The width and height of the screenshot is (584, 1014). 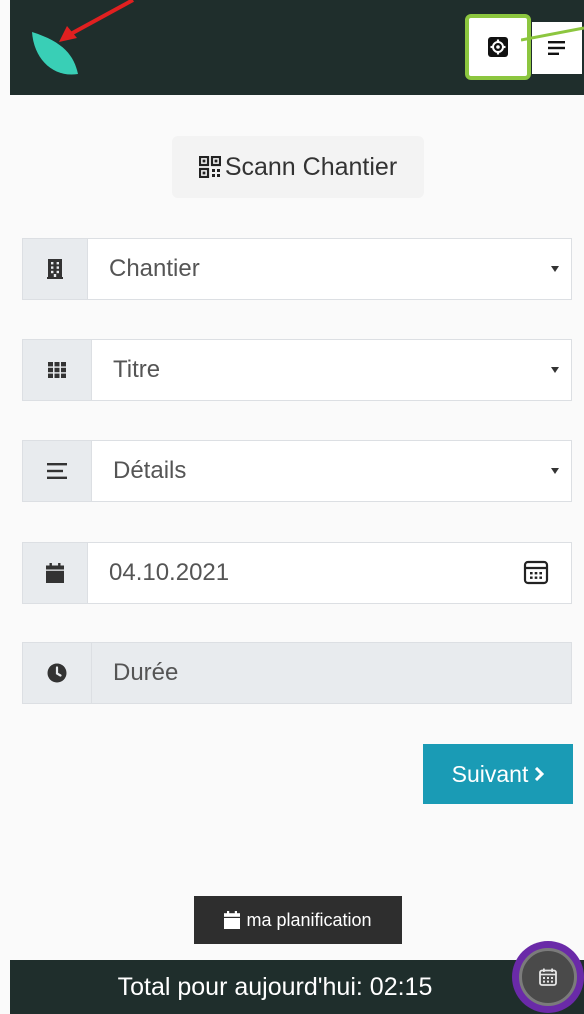 I want to click on planning-button: ma planification, so click(x=298, y=920).